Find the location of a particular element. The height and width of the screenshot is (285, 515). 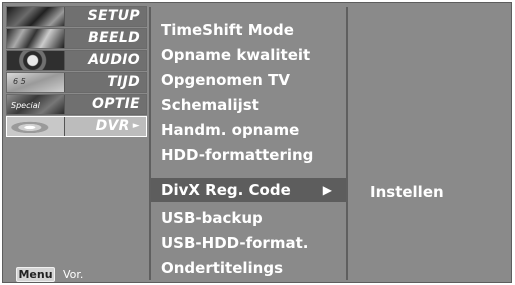

category-label-setup: SETUP is located at coordinates (113, 16).